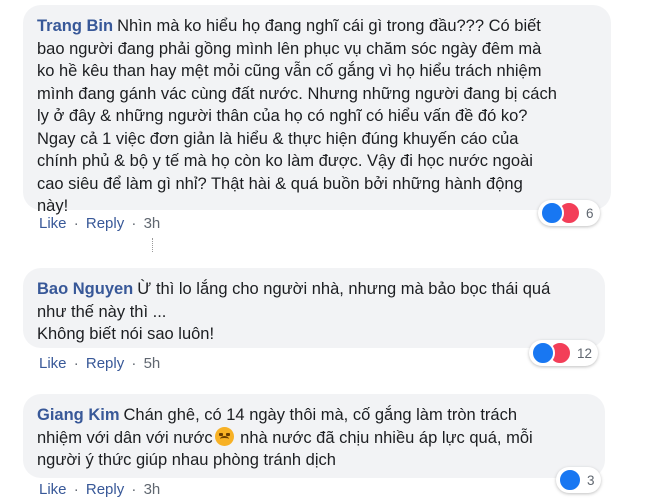 The height and width of the screenshot is (498, 650). What do you see at coordinates (126, 334) in the screenshot?
I see `comment-line: Không biết nói sao luôn!` at bounding box center [126, 334].